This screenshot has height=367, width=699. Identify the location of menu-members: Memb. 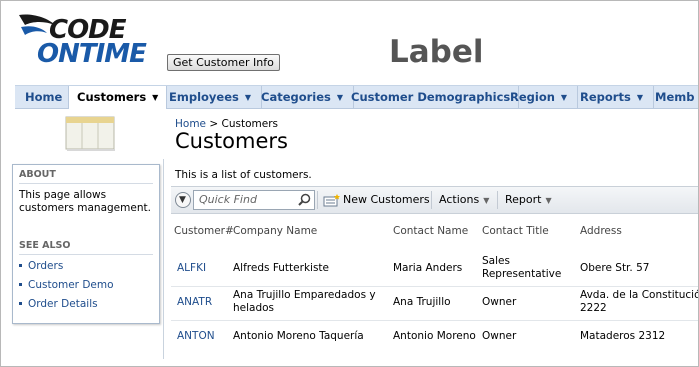
(672, 97).